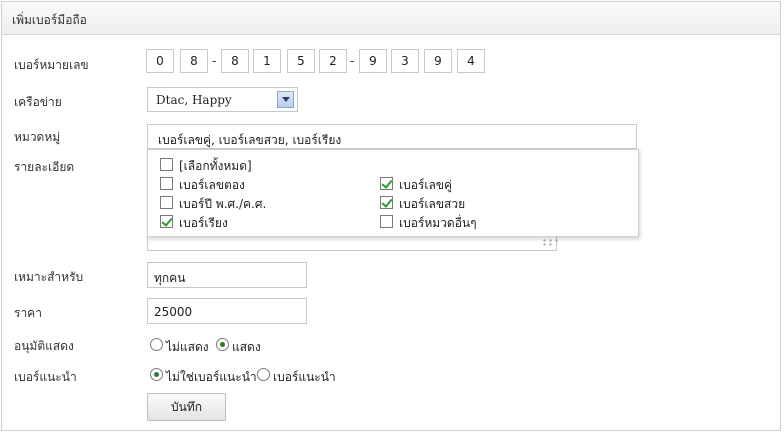  I want to click on digit-input-2: 8, so click(194, 61).